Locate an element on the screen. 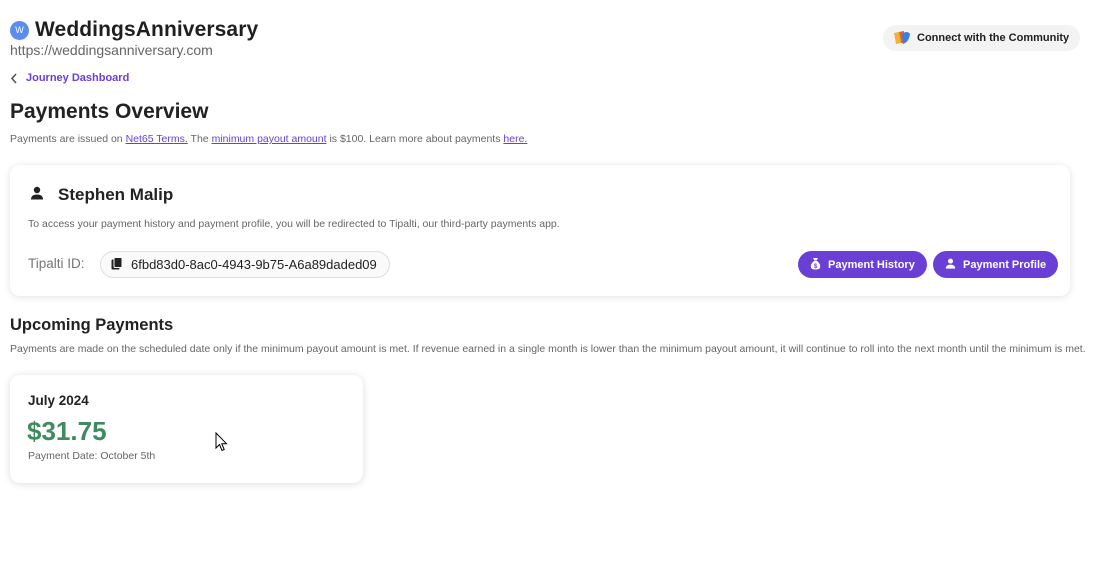 This screenshot has height=582, width=1106. intro-text-2: The is located at coordinates (199, 139).